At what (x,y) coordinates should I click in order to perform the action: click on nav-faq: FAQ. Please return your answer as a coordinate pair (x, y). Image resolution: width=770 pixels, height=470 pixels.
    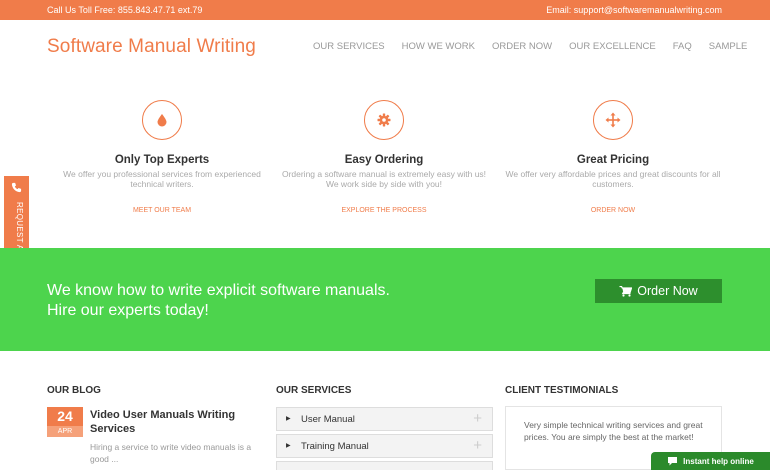
    Looking at the image, I should click on (682, 46).